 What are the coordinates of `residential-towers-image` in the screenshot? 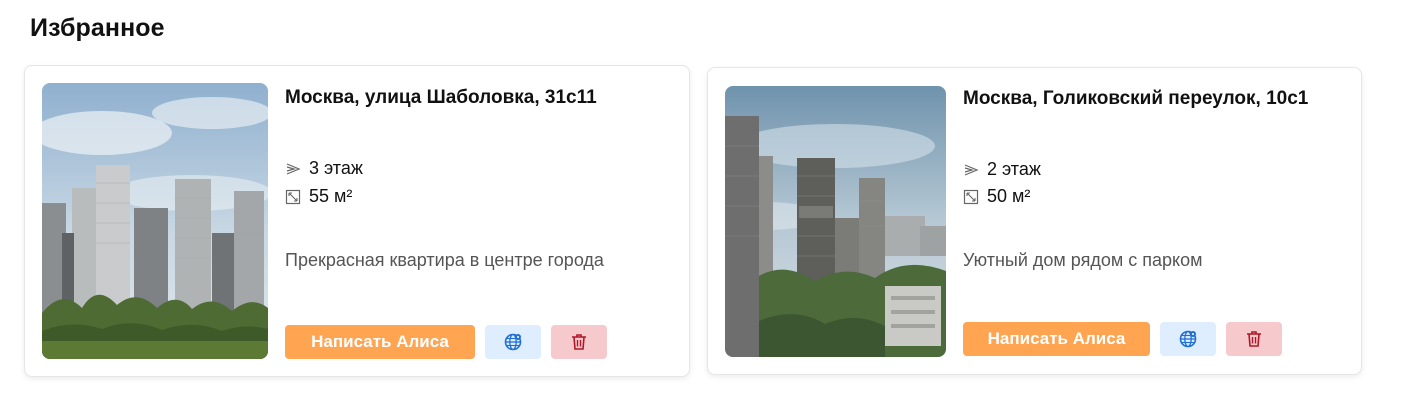 It's located at (835, 221).